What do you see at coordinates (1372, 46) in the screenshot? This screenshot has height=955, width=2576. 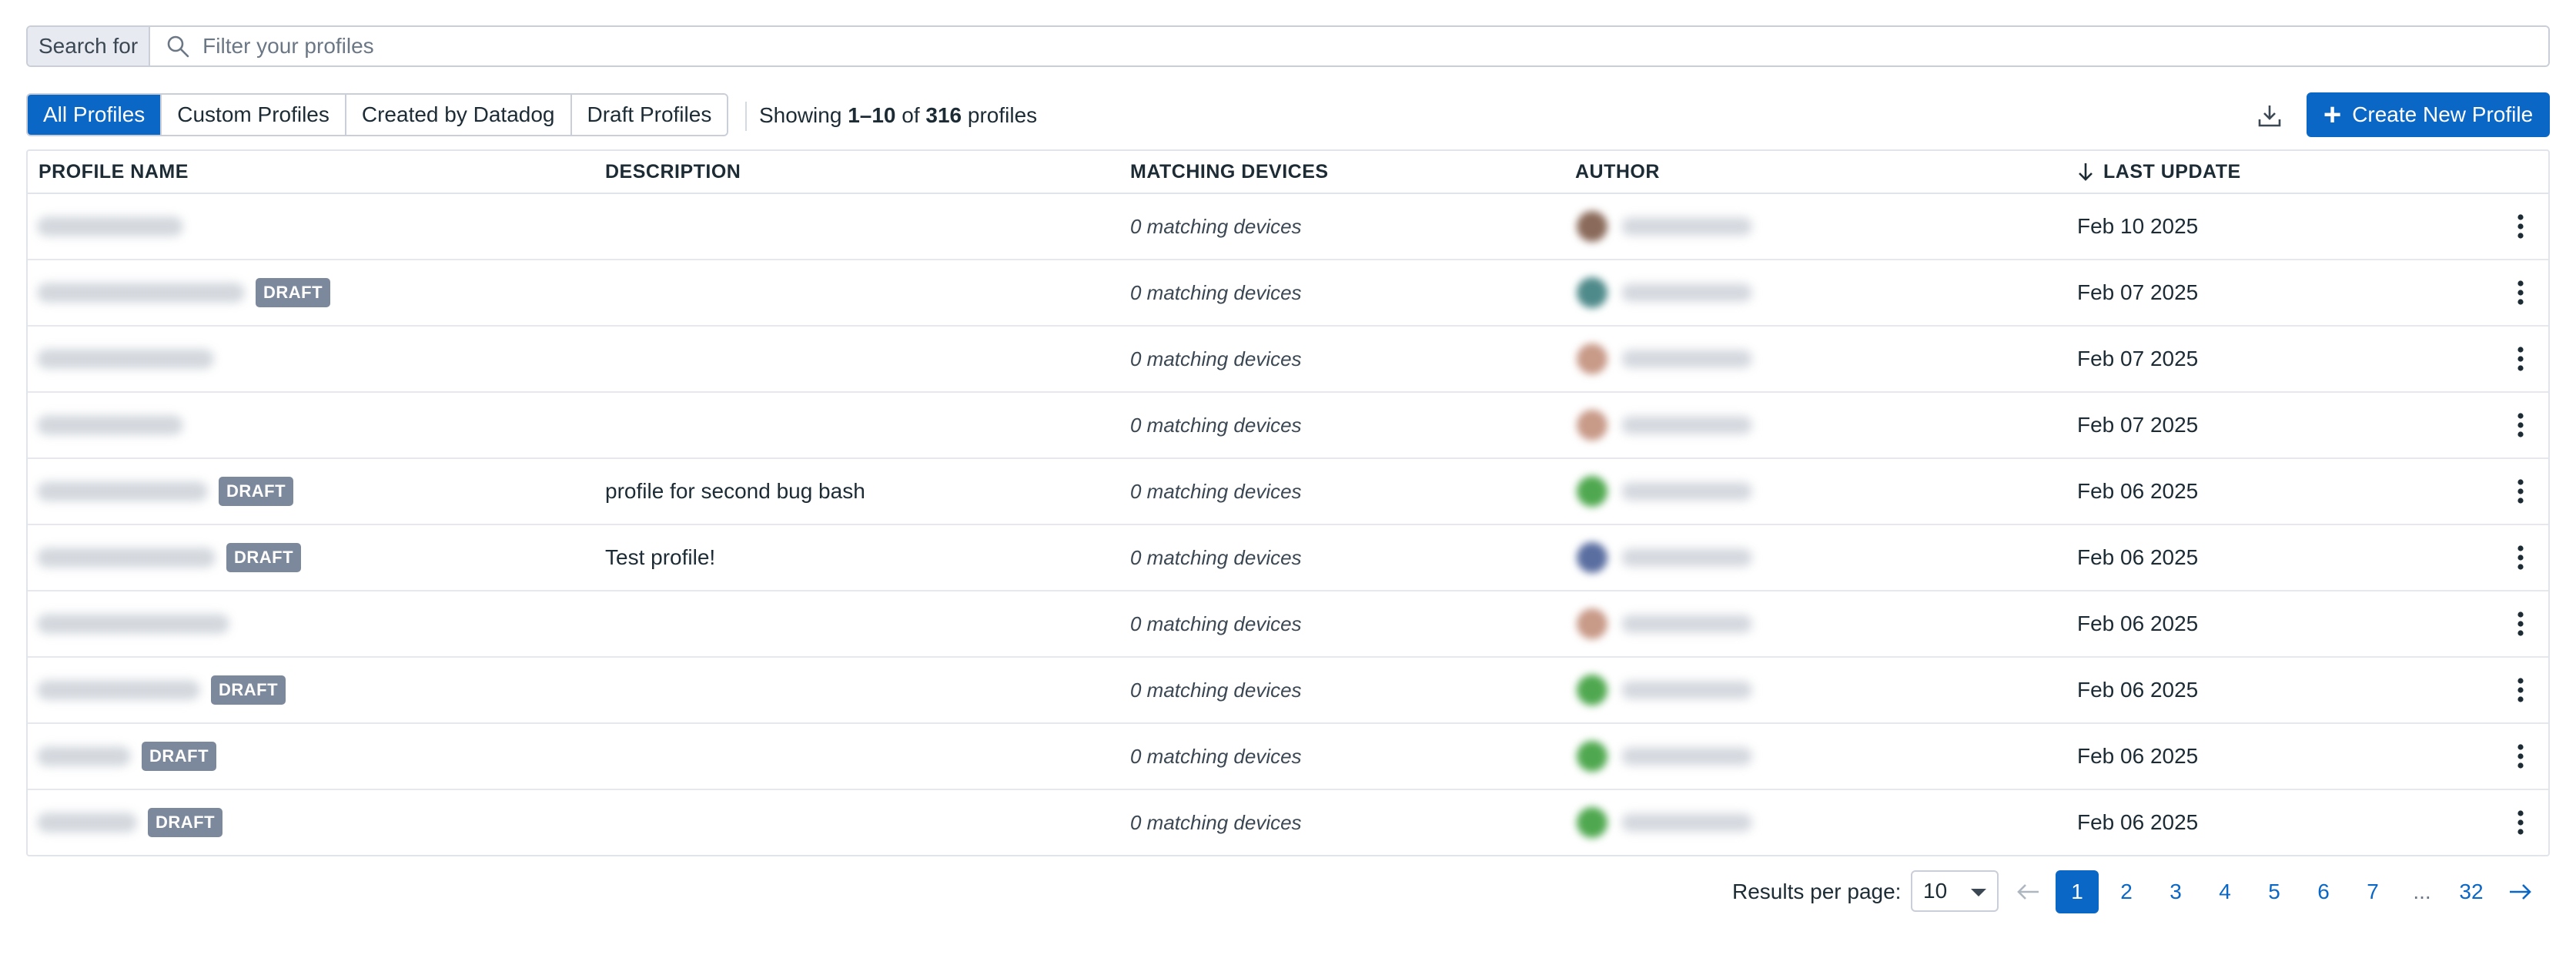 I see `search-input` at bounding box center [1372, 46].